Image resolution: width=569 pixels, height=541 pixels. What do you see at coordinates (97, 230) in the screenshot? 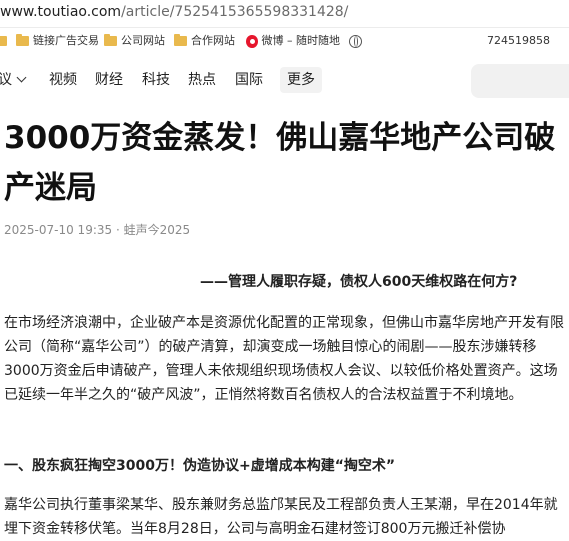
I see `article-meta: 2025-07-10 19:35 · 蛙声今2025` at bounding box center [97, 230].